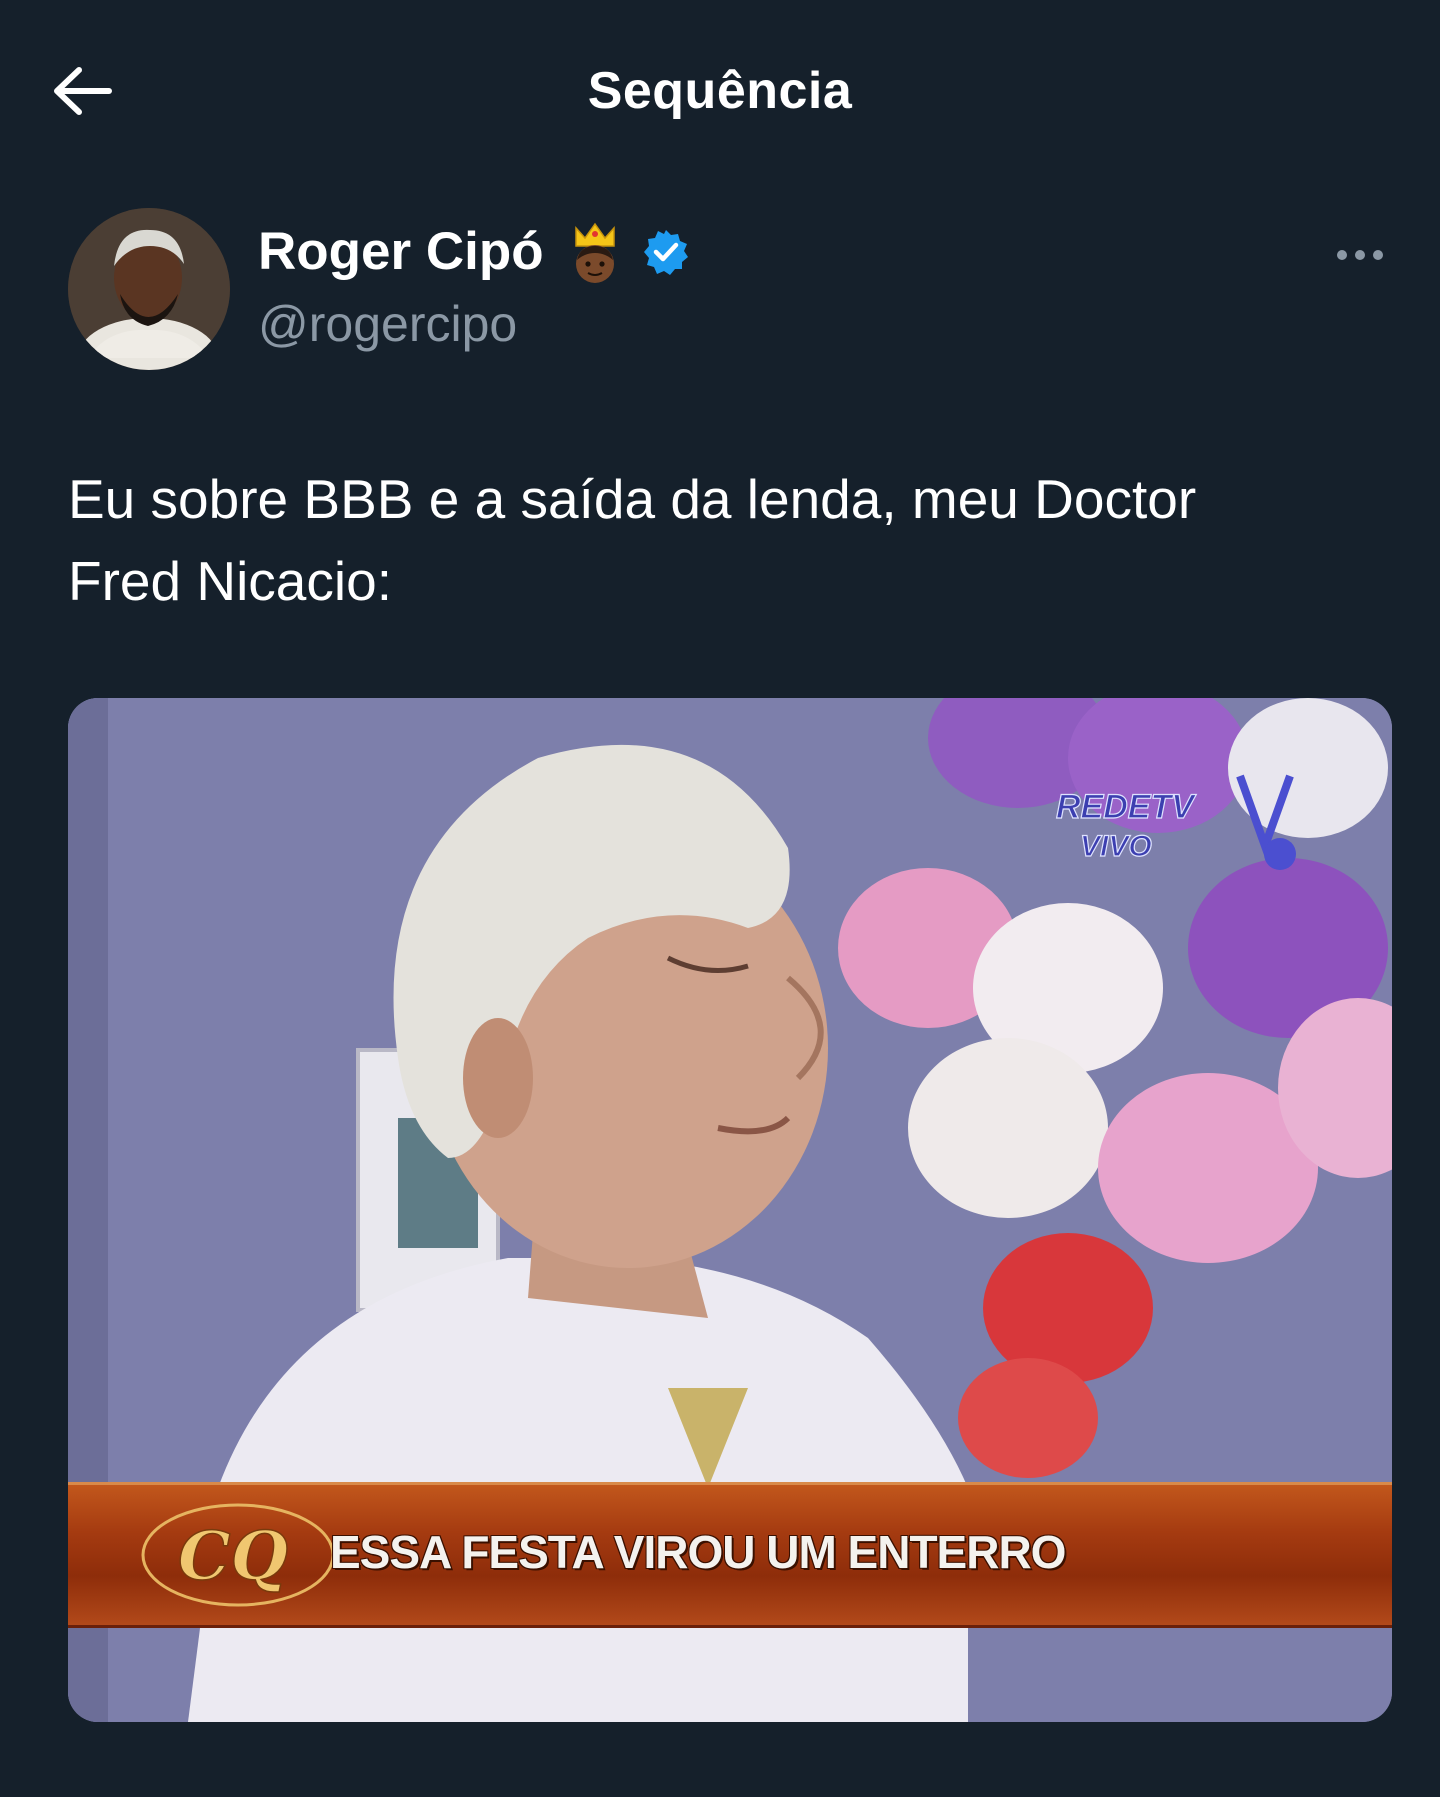  Describe the element at coordinates (1116, 846) in the screenshot. I see `watermark-bottom-text: VIVO` at that location.